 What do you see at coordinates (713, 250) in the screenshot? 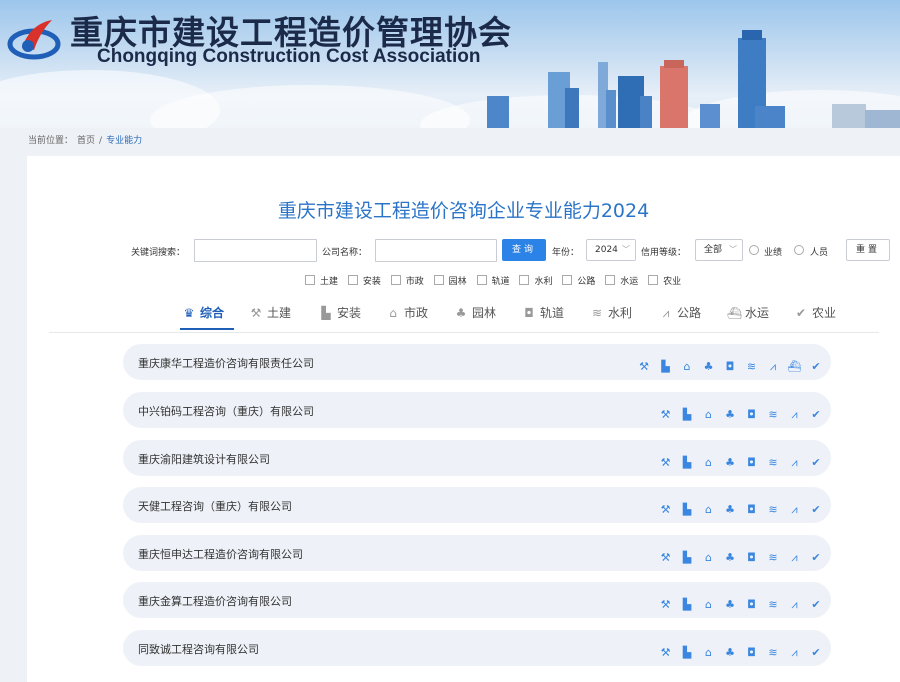
I see `credit-value: 全部` at bounding box center [713, 250].